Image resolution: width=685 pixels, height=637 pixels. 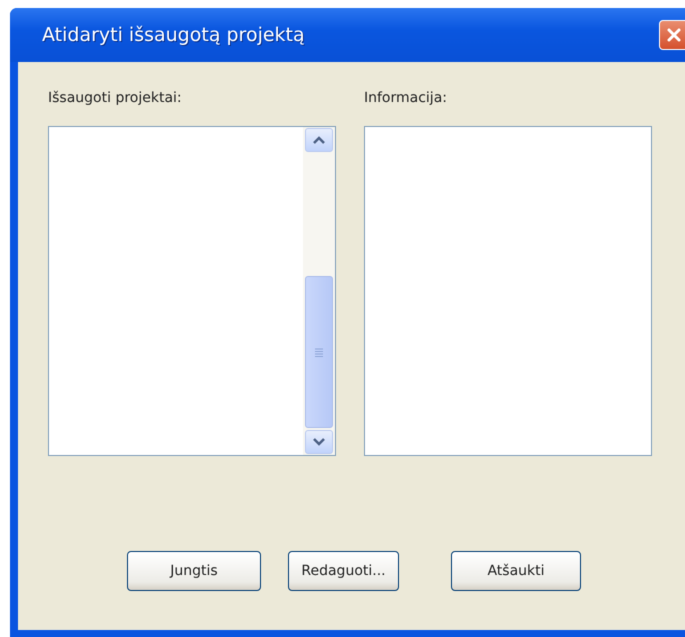 I want to click on down-chevron-icon, so click(x=319, y=442).